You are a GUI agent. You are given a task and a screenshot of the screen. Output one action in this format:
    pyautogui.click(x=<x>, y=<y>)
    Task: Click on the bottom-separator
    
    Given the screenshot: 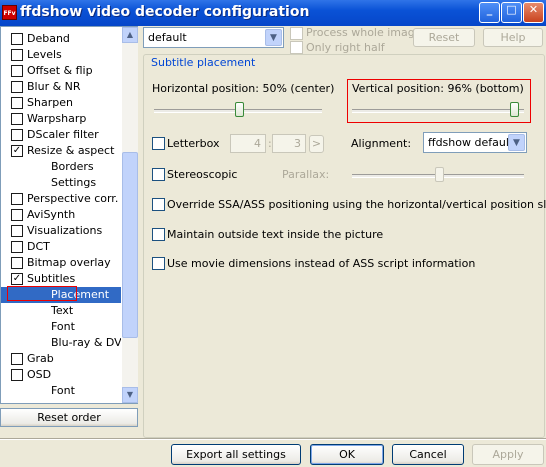 What is the action you would take?
    pyautogui.click(x=273, y=439)
    